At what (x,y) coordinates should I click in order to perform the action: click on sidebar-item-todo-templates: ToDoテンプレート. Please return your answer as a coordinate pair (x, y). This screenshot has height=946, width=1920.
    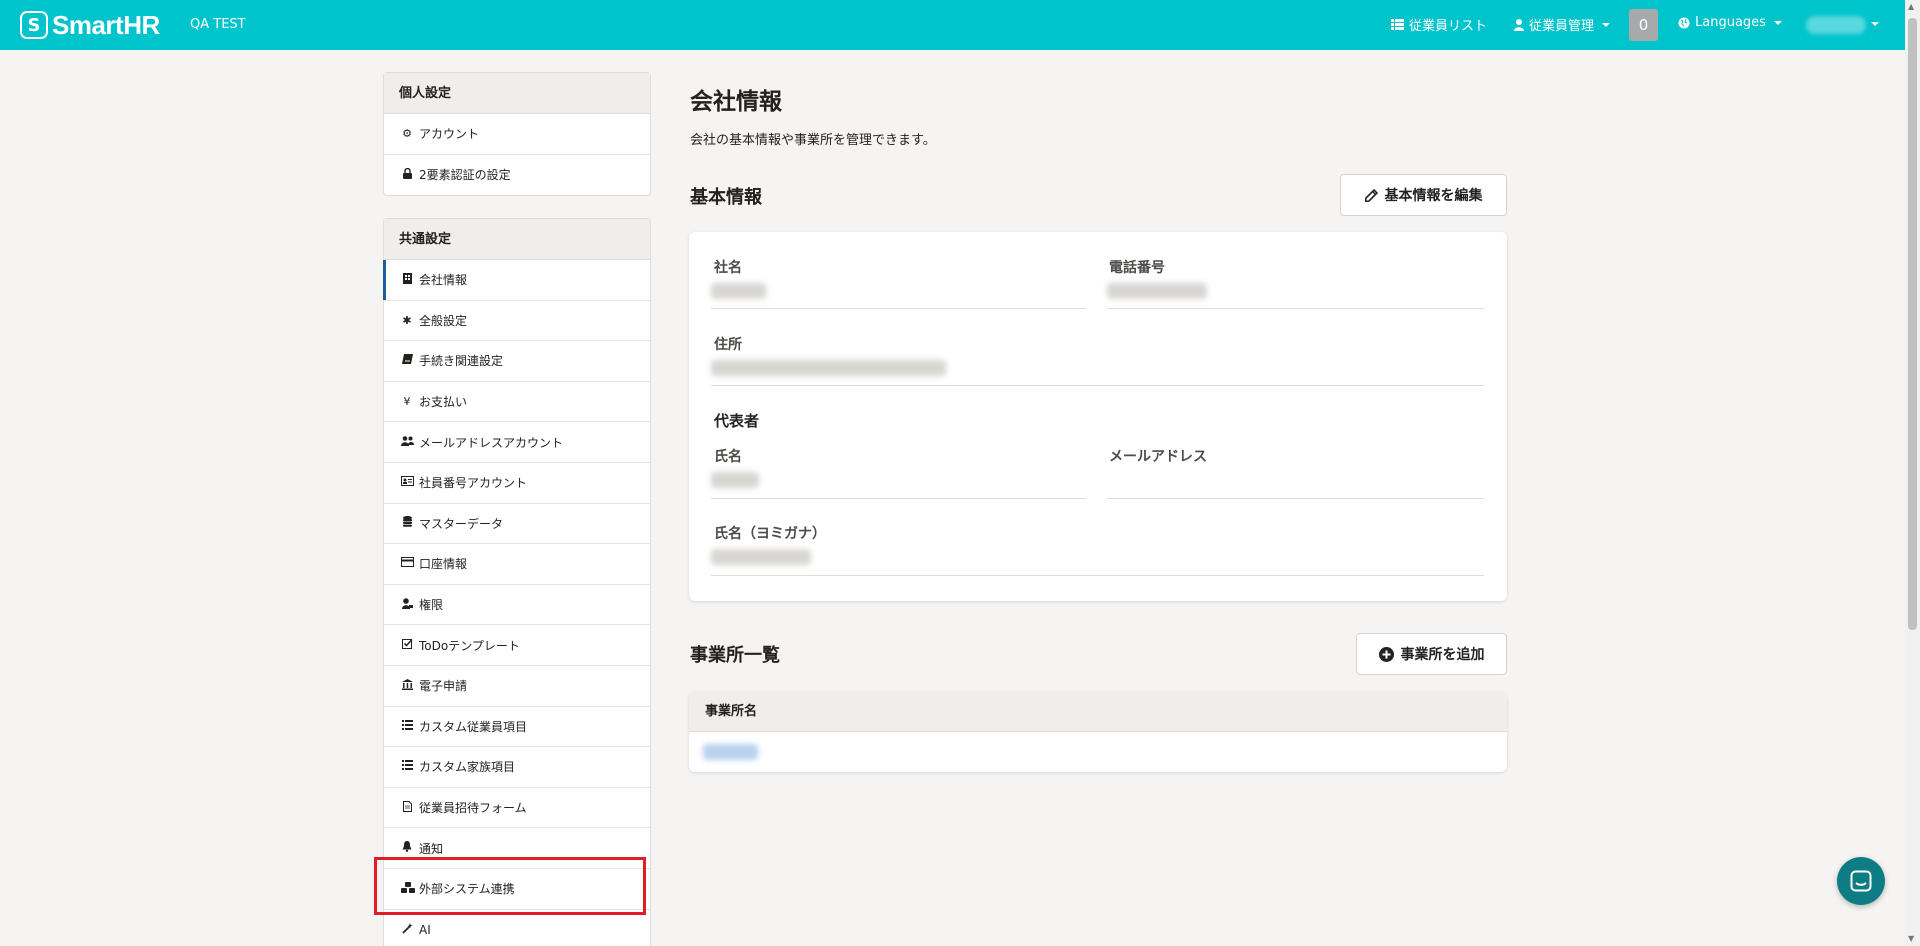
    Looking at the image, I should click on (517, 645).